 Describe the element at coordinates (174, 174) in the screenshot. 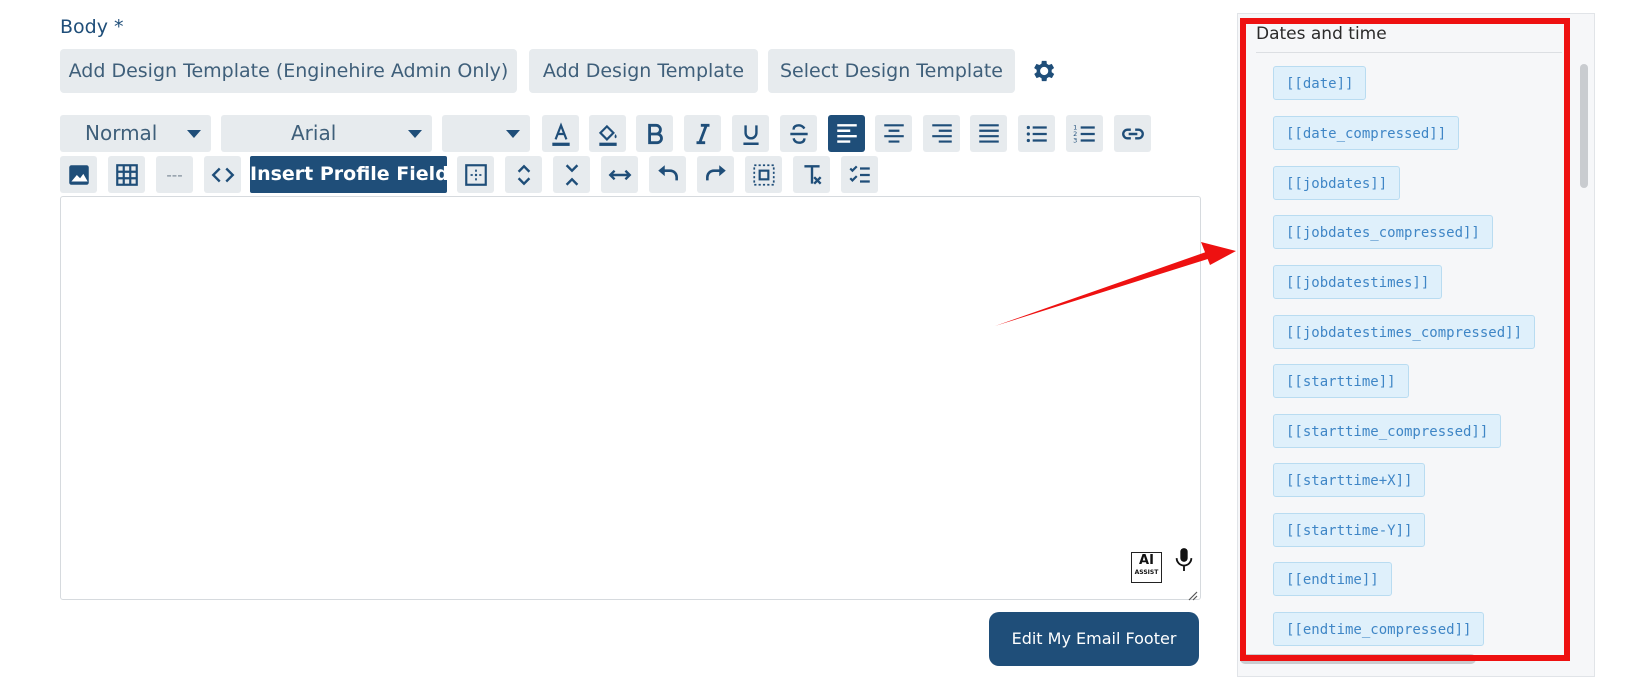

I see `horizontal-rule-button: ---` at that location.